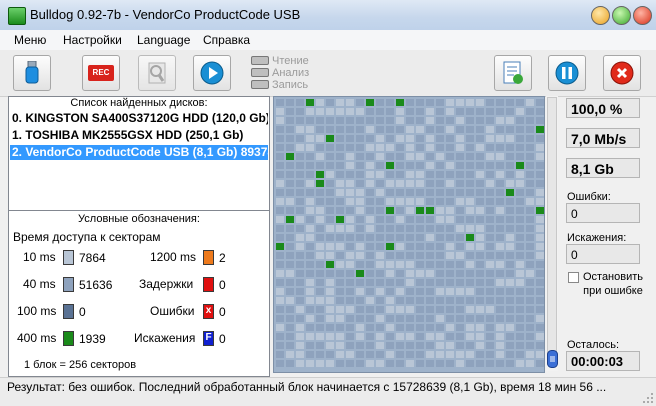 The image size is (656, 406). Describe the element at coordinates (212, 73) in the screenshot. I see `start-button` at that location.